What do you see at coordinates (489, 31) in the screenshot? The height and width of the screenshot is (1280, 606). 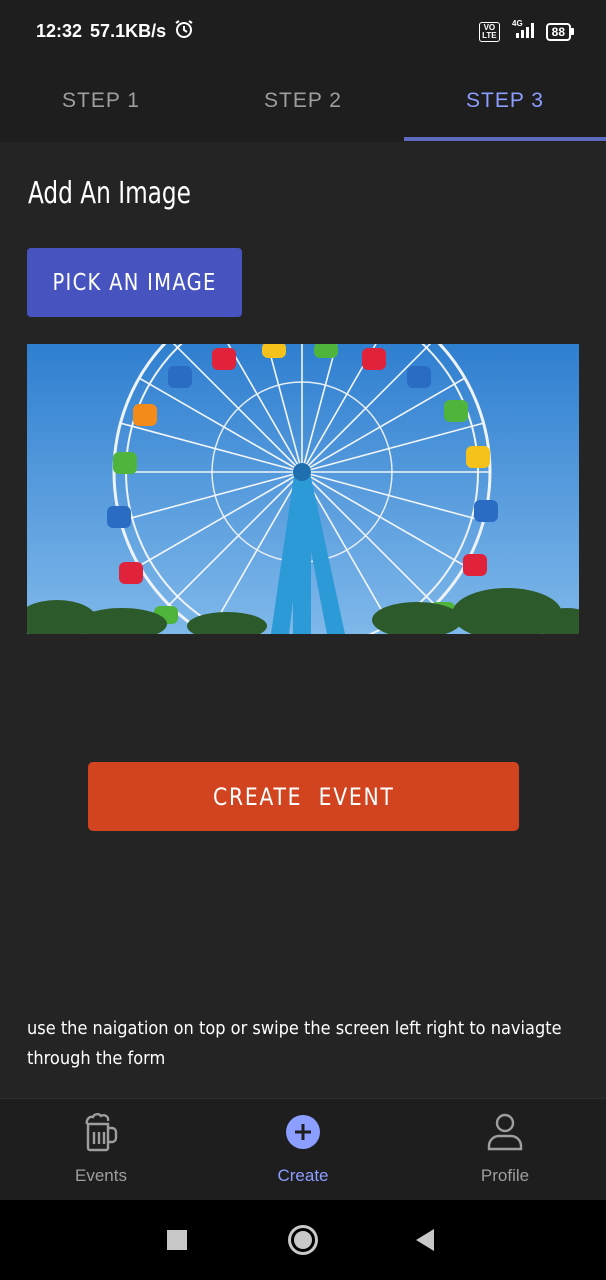 I see `volte-icon: VO LTE` at bounding box center [489, 31].